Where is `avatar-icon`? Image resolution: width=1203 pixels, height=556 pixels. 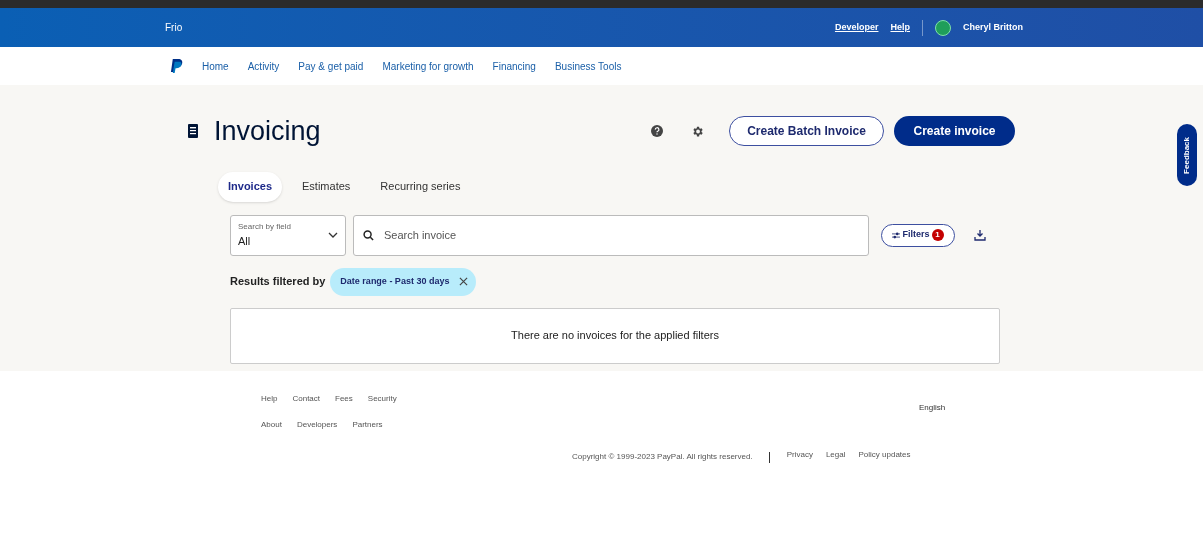
avatar-icon is located at coordinates (943, 27).